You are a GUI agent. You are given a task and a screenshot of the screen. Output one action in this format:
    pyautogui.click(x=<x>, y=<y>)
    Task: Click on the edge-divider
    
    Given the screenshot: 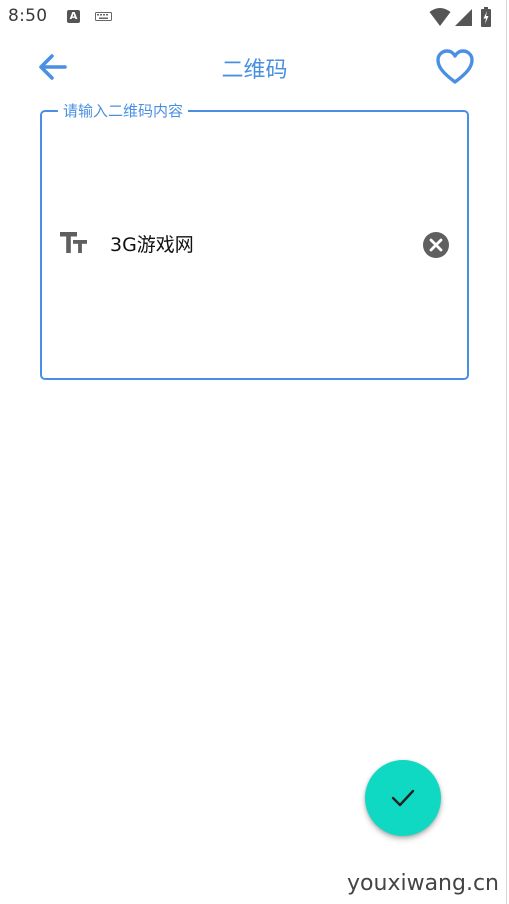 What is the action you would take?
    pyautogui.click(x=506, y=452)
    